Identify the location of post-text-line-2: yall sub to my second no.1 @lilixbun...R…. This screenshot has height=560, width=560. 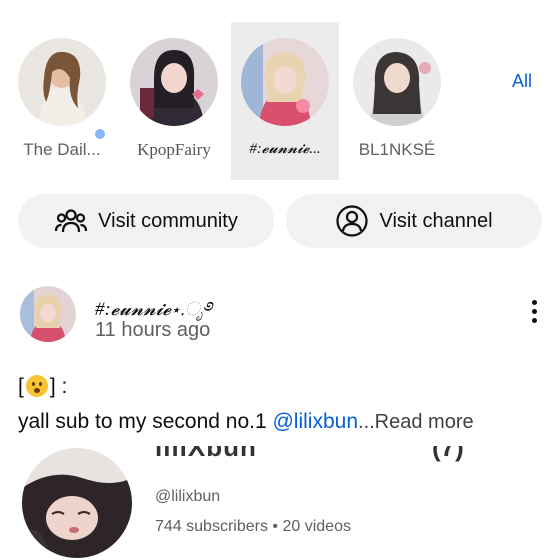
(246, 422).